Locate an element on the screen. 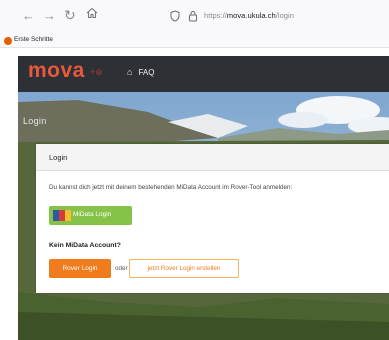 This screenshot has width=389, height=340. lock-icon is located at coordinates (193, 18).